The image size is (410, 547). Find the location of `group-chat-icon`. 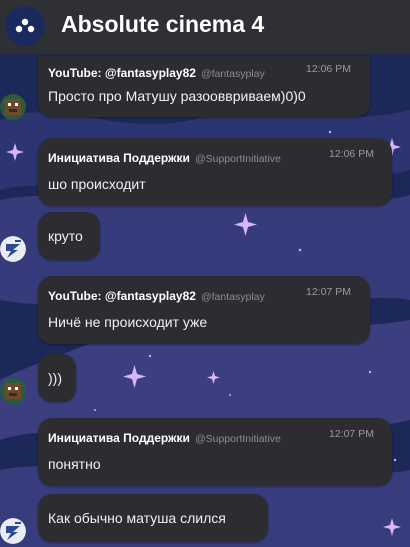

group-chat-icon is located at coordinates (25, 26).